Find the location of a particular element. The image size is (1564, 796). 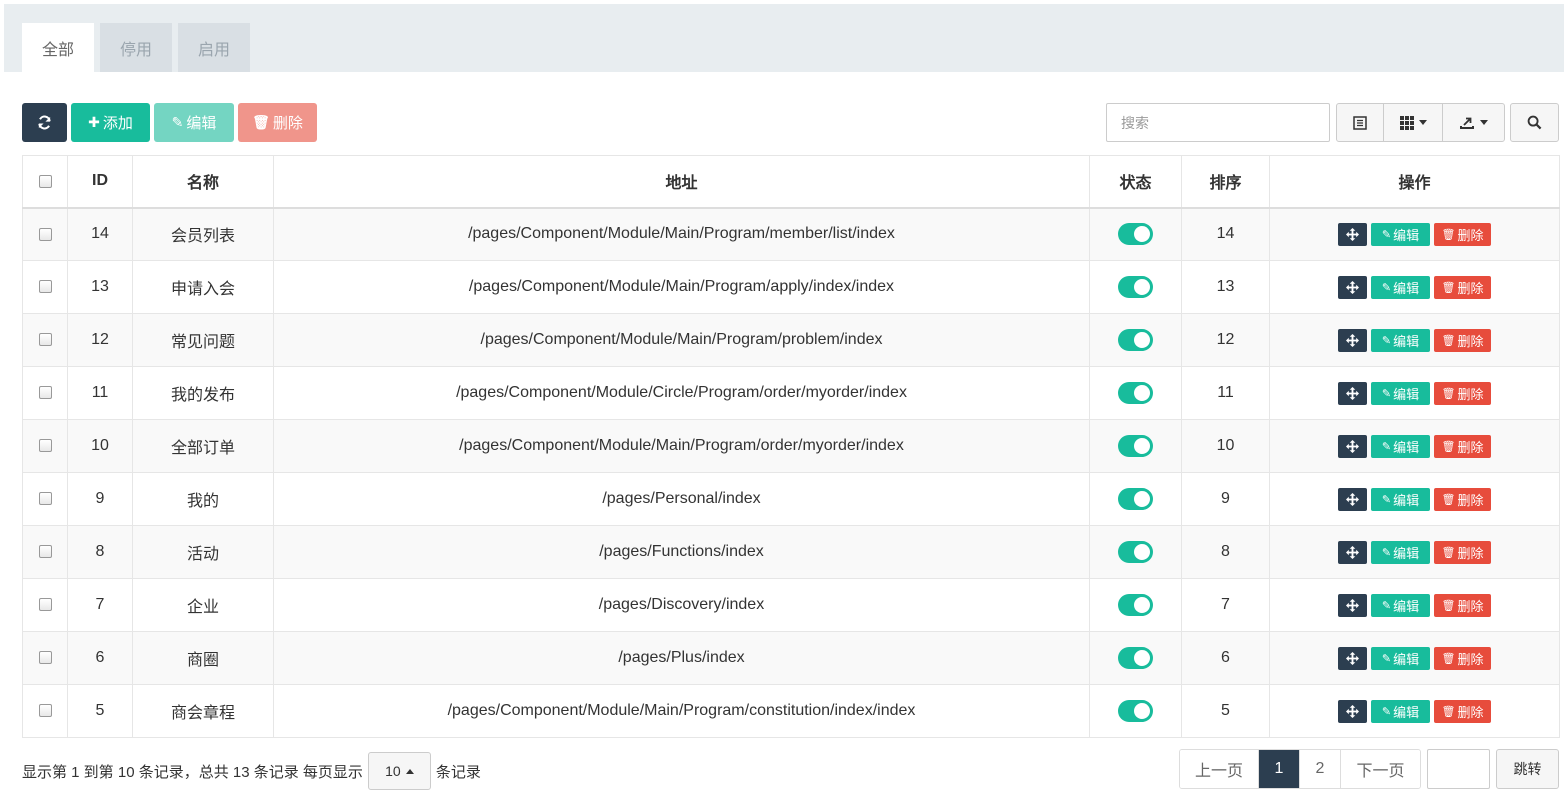

cell-name: 企业 is located at coordinates (203, 605).